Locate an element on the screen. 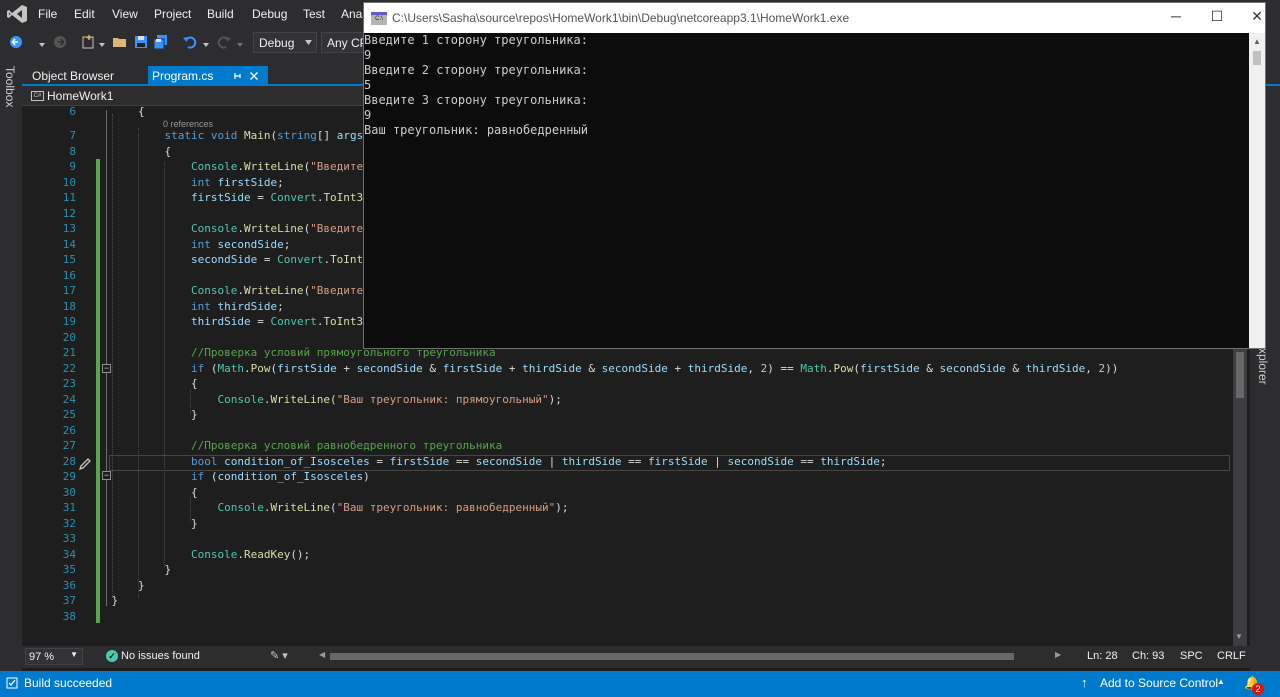 This screenshot has height=697, width=1280. new-project-icon is located at coordinates (88, 42).